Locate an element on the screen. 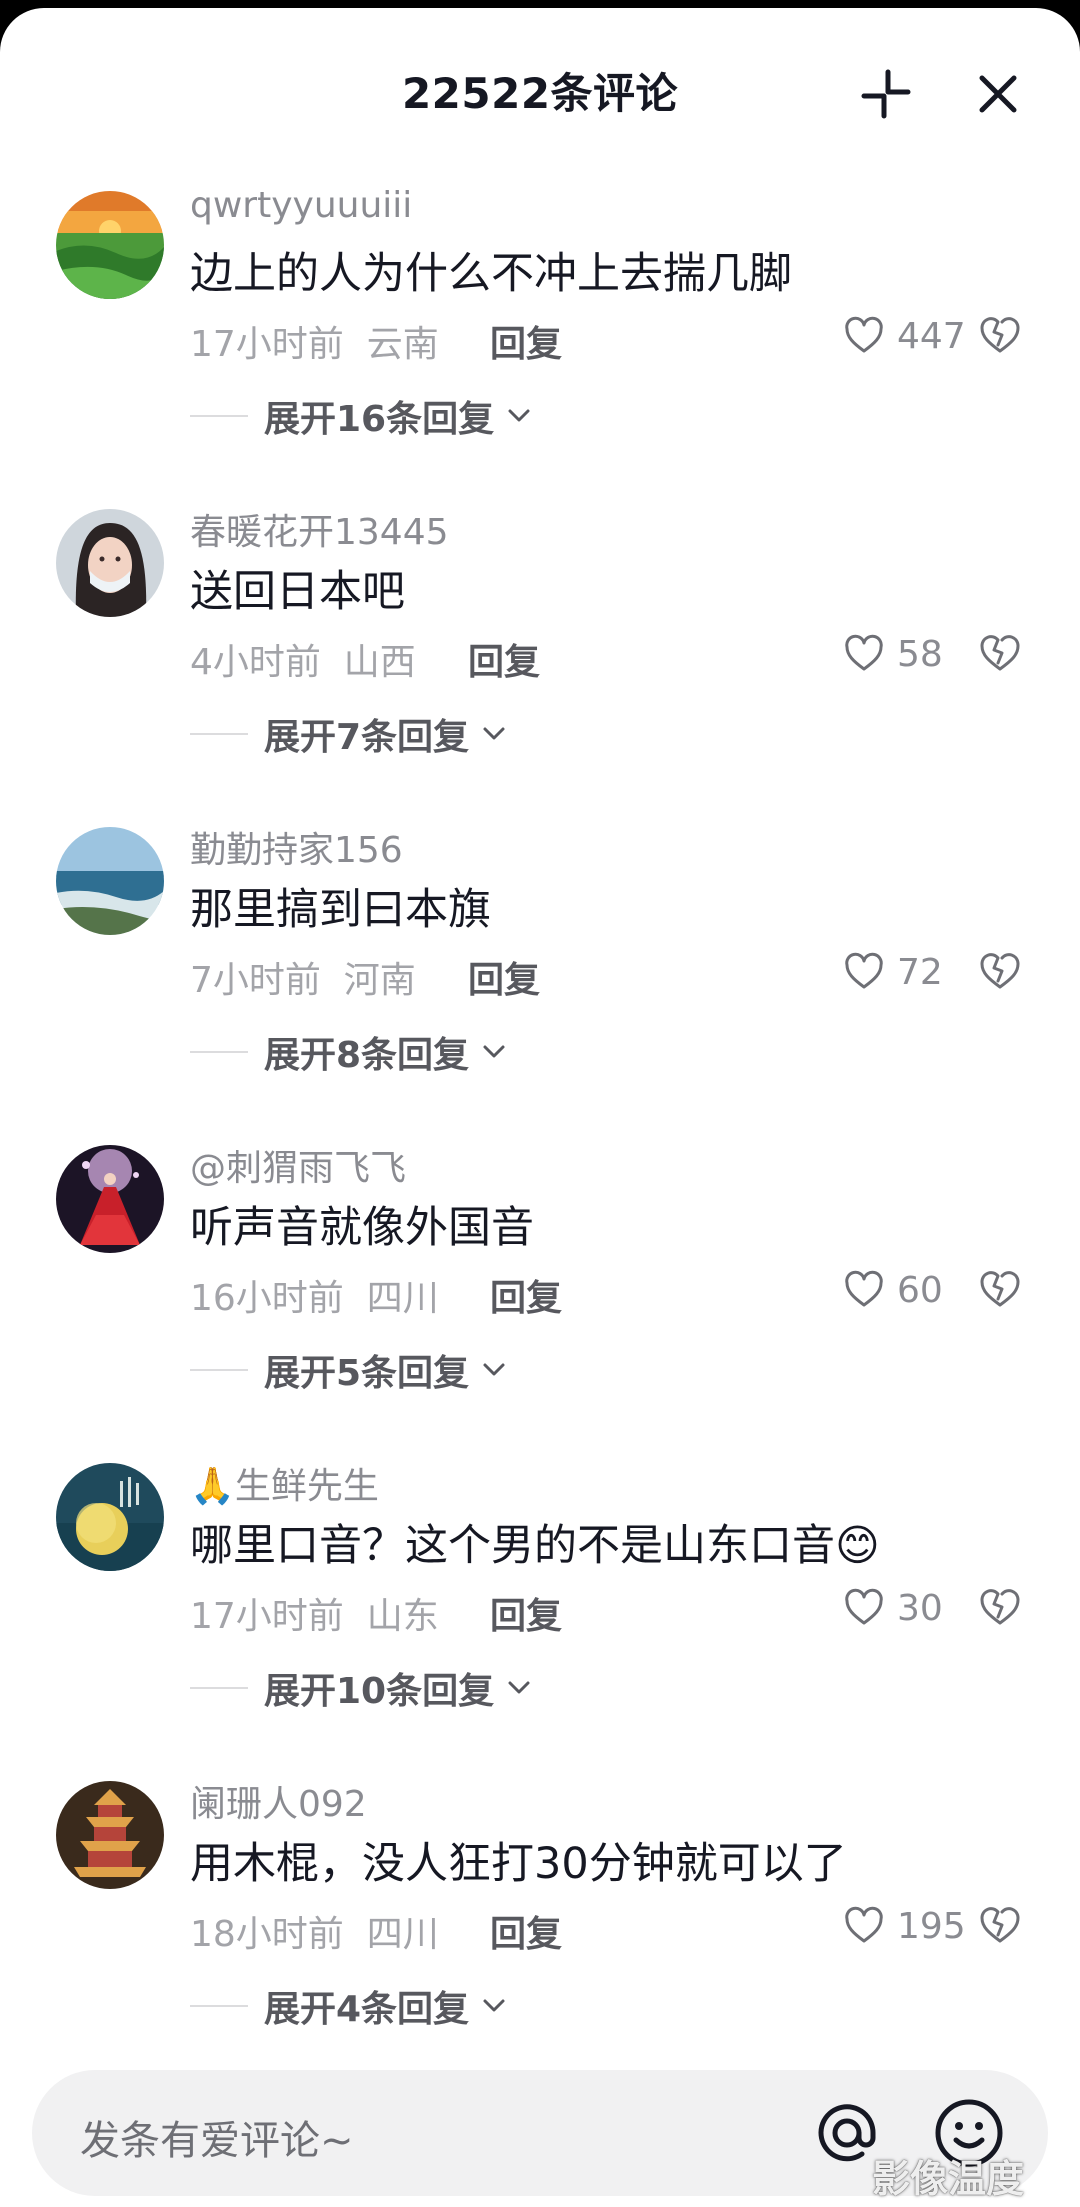  like-count: 72 is located at coordinates (920, 972).